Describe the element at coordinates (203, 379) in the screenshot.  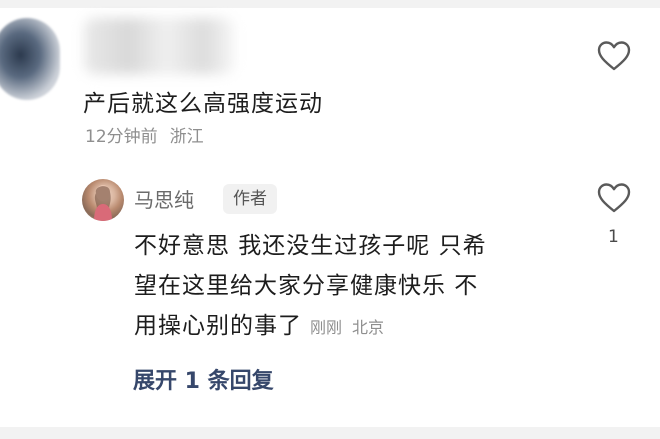
I see `expand-replies-link: 展开 1 条回复` at that location.